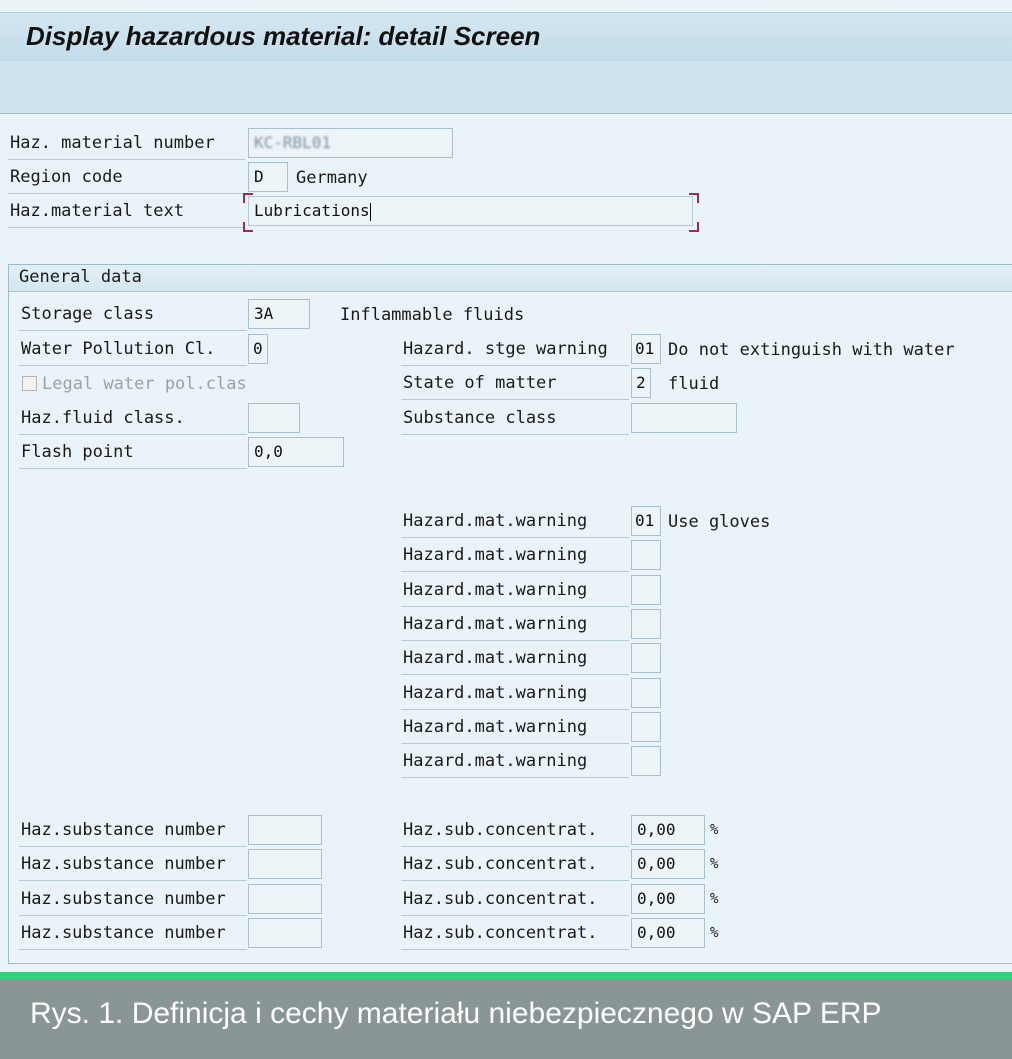  What do you see at coordinates (126, 178) in the screenshot?
I see `region-code-label: Region code` at bounding box center [126, 178].